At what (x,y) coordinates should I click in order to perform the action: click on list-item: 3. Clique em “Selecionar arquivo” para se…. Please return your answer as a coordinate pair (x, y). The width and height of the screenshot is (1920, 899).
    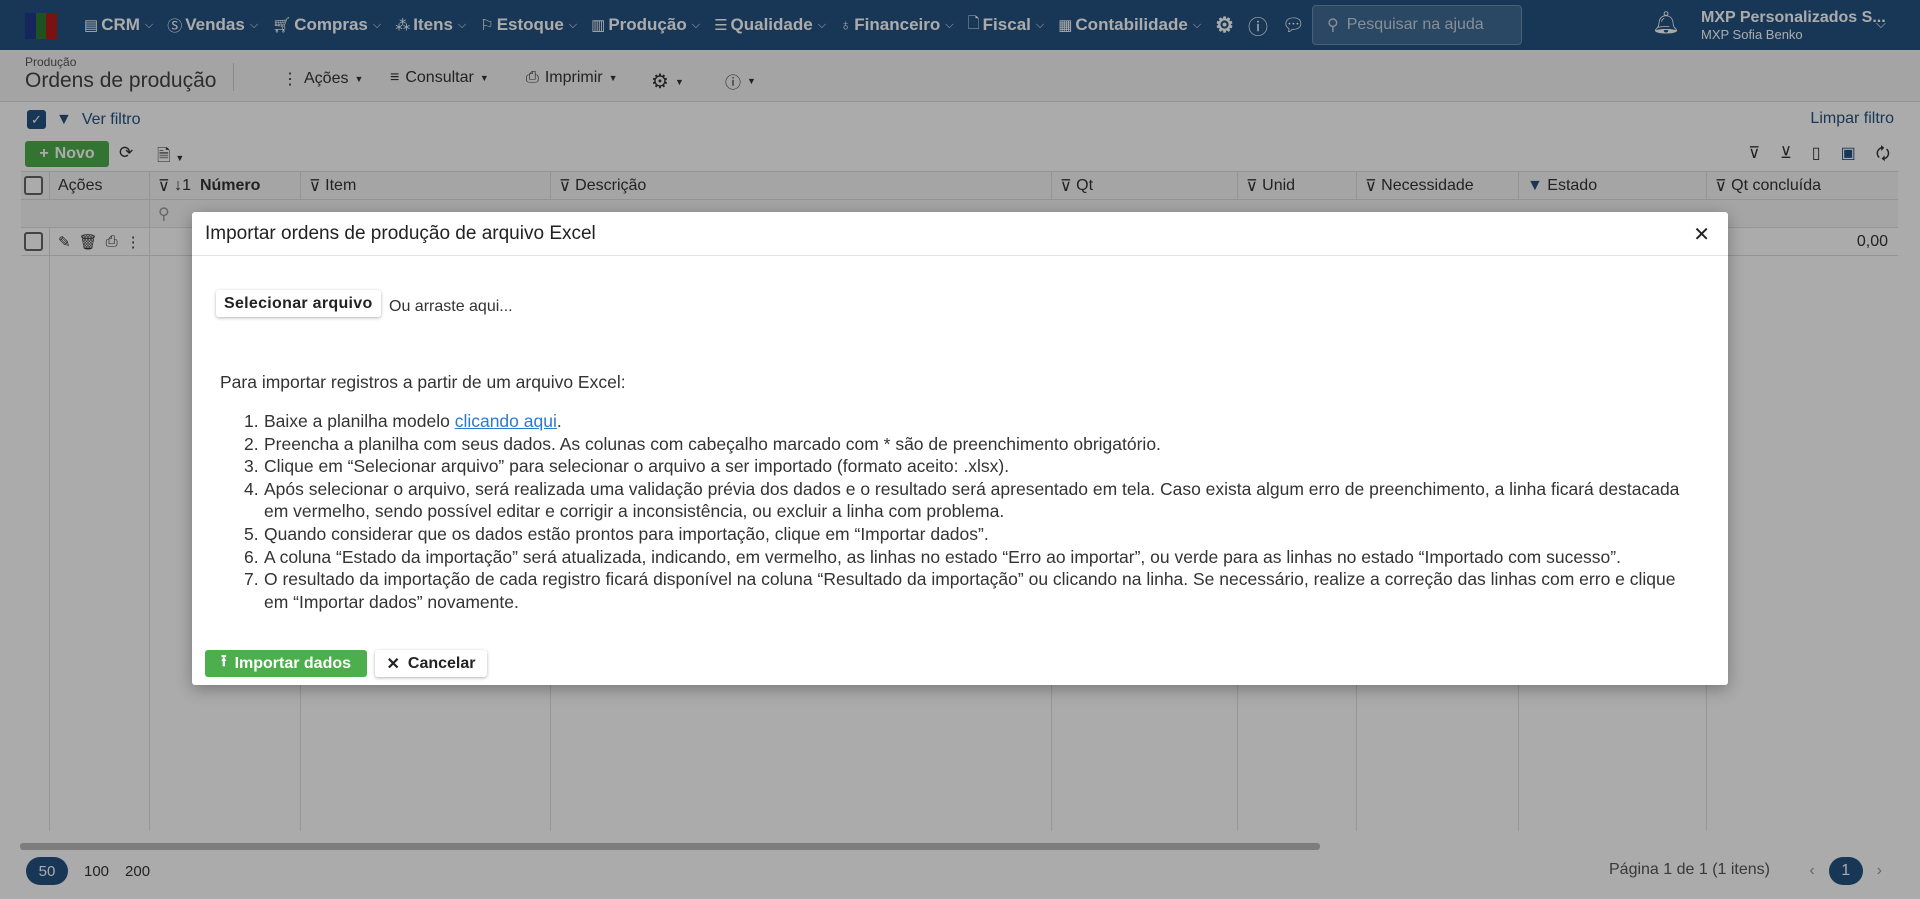
    Looking at the image, I should click on (627, 466).